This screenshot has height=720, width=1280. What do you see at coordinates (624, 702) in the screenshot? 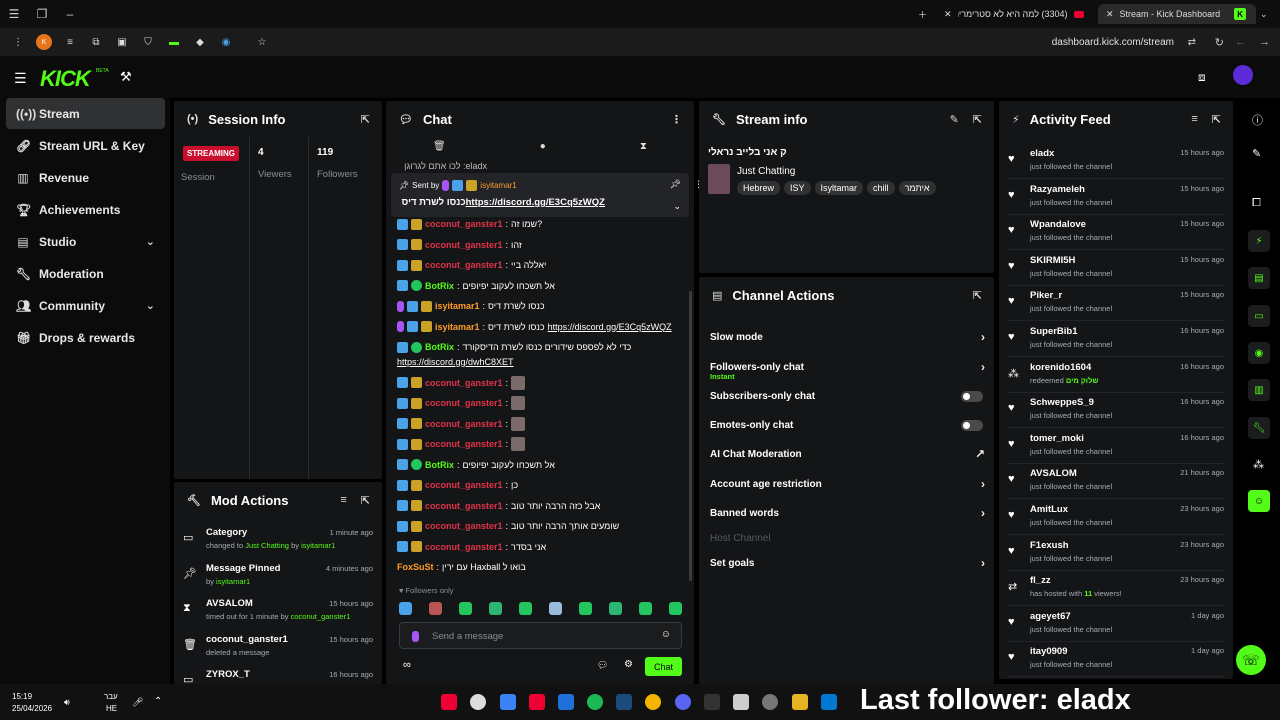
I see `steam-icon` at bounding box center [624, 702].